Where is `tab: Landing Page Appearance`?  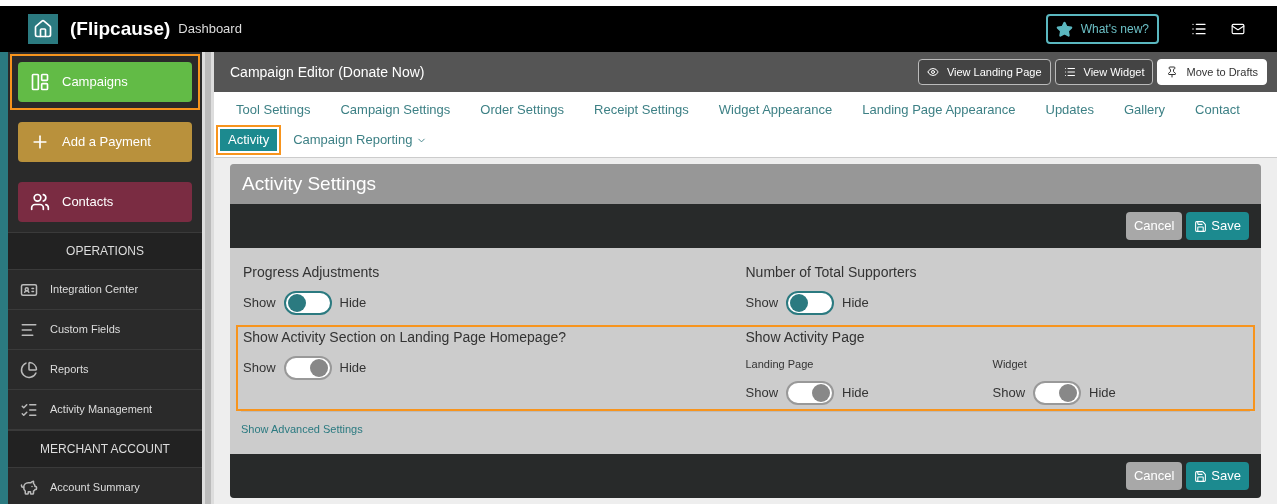
tab: Landing Page Appearance is located at coordinates (939, 110).